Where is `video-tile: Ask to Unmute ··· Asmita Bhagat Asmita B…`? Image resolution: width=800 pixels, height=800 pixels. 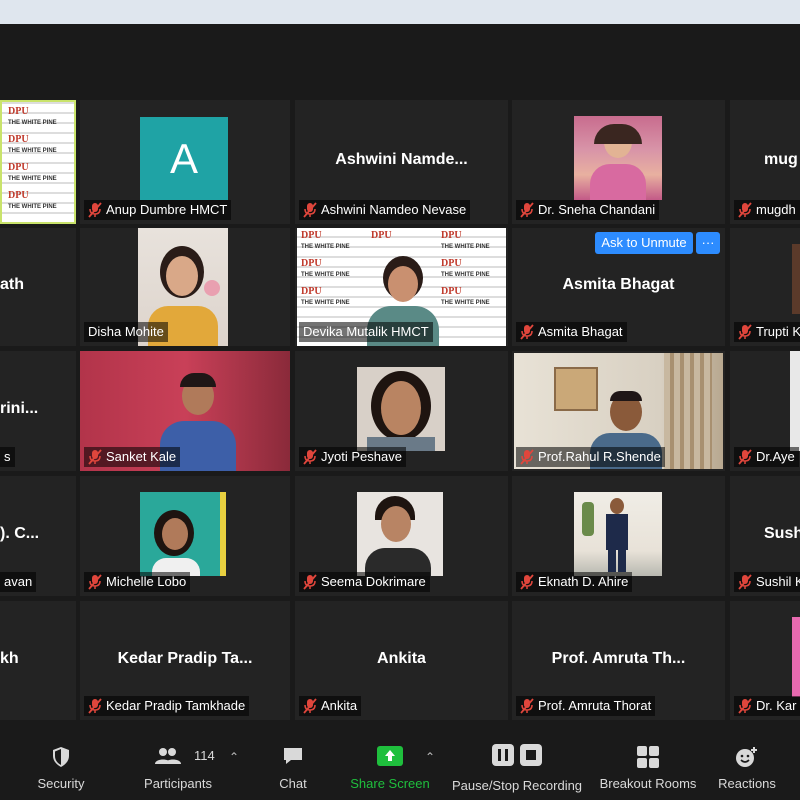
video-tile: Ask to Unmute ··· Asmita Bhagat Asmita B… is located at coordinates (618, 287).